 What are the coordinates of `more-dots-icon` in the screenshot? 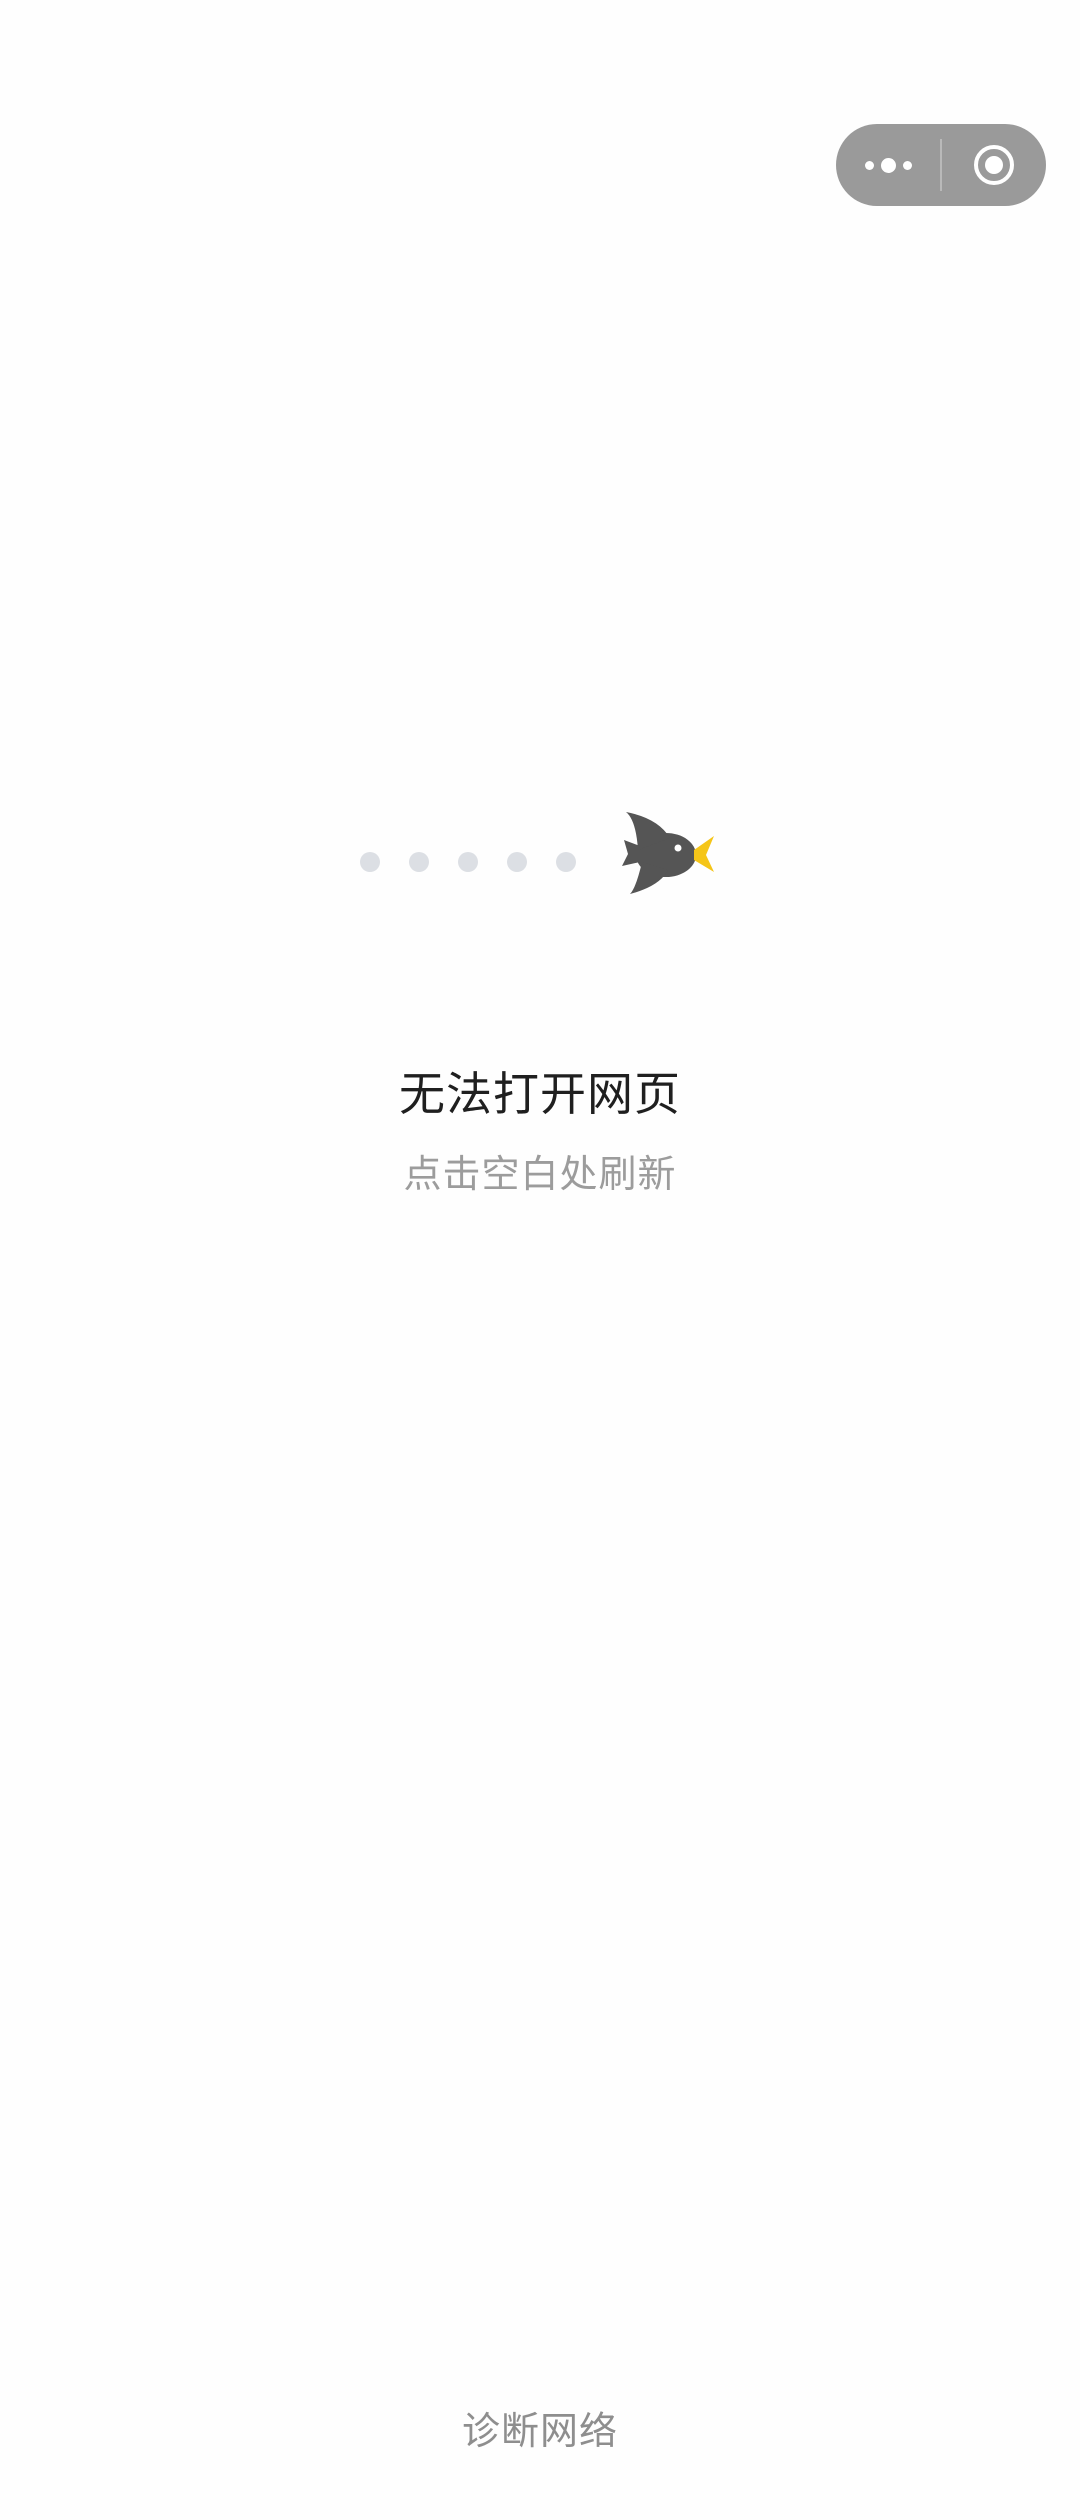 It's located at (888, 165).